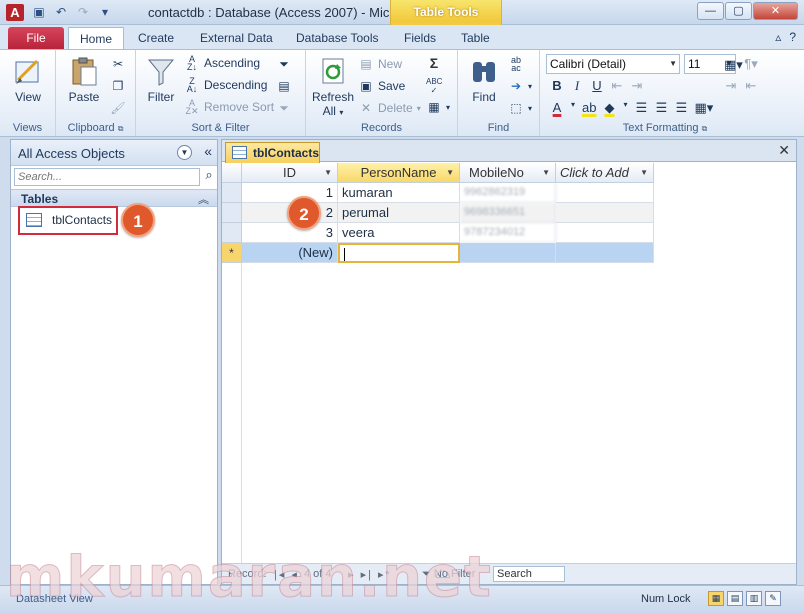 The image size is (804, 613). What do you see at coordinates (605, 173) in the screenshot?
I see `column-header-click-to-add: Click to Add ▼` at bounding box center [605, 173].